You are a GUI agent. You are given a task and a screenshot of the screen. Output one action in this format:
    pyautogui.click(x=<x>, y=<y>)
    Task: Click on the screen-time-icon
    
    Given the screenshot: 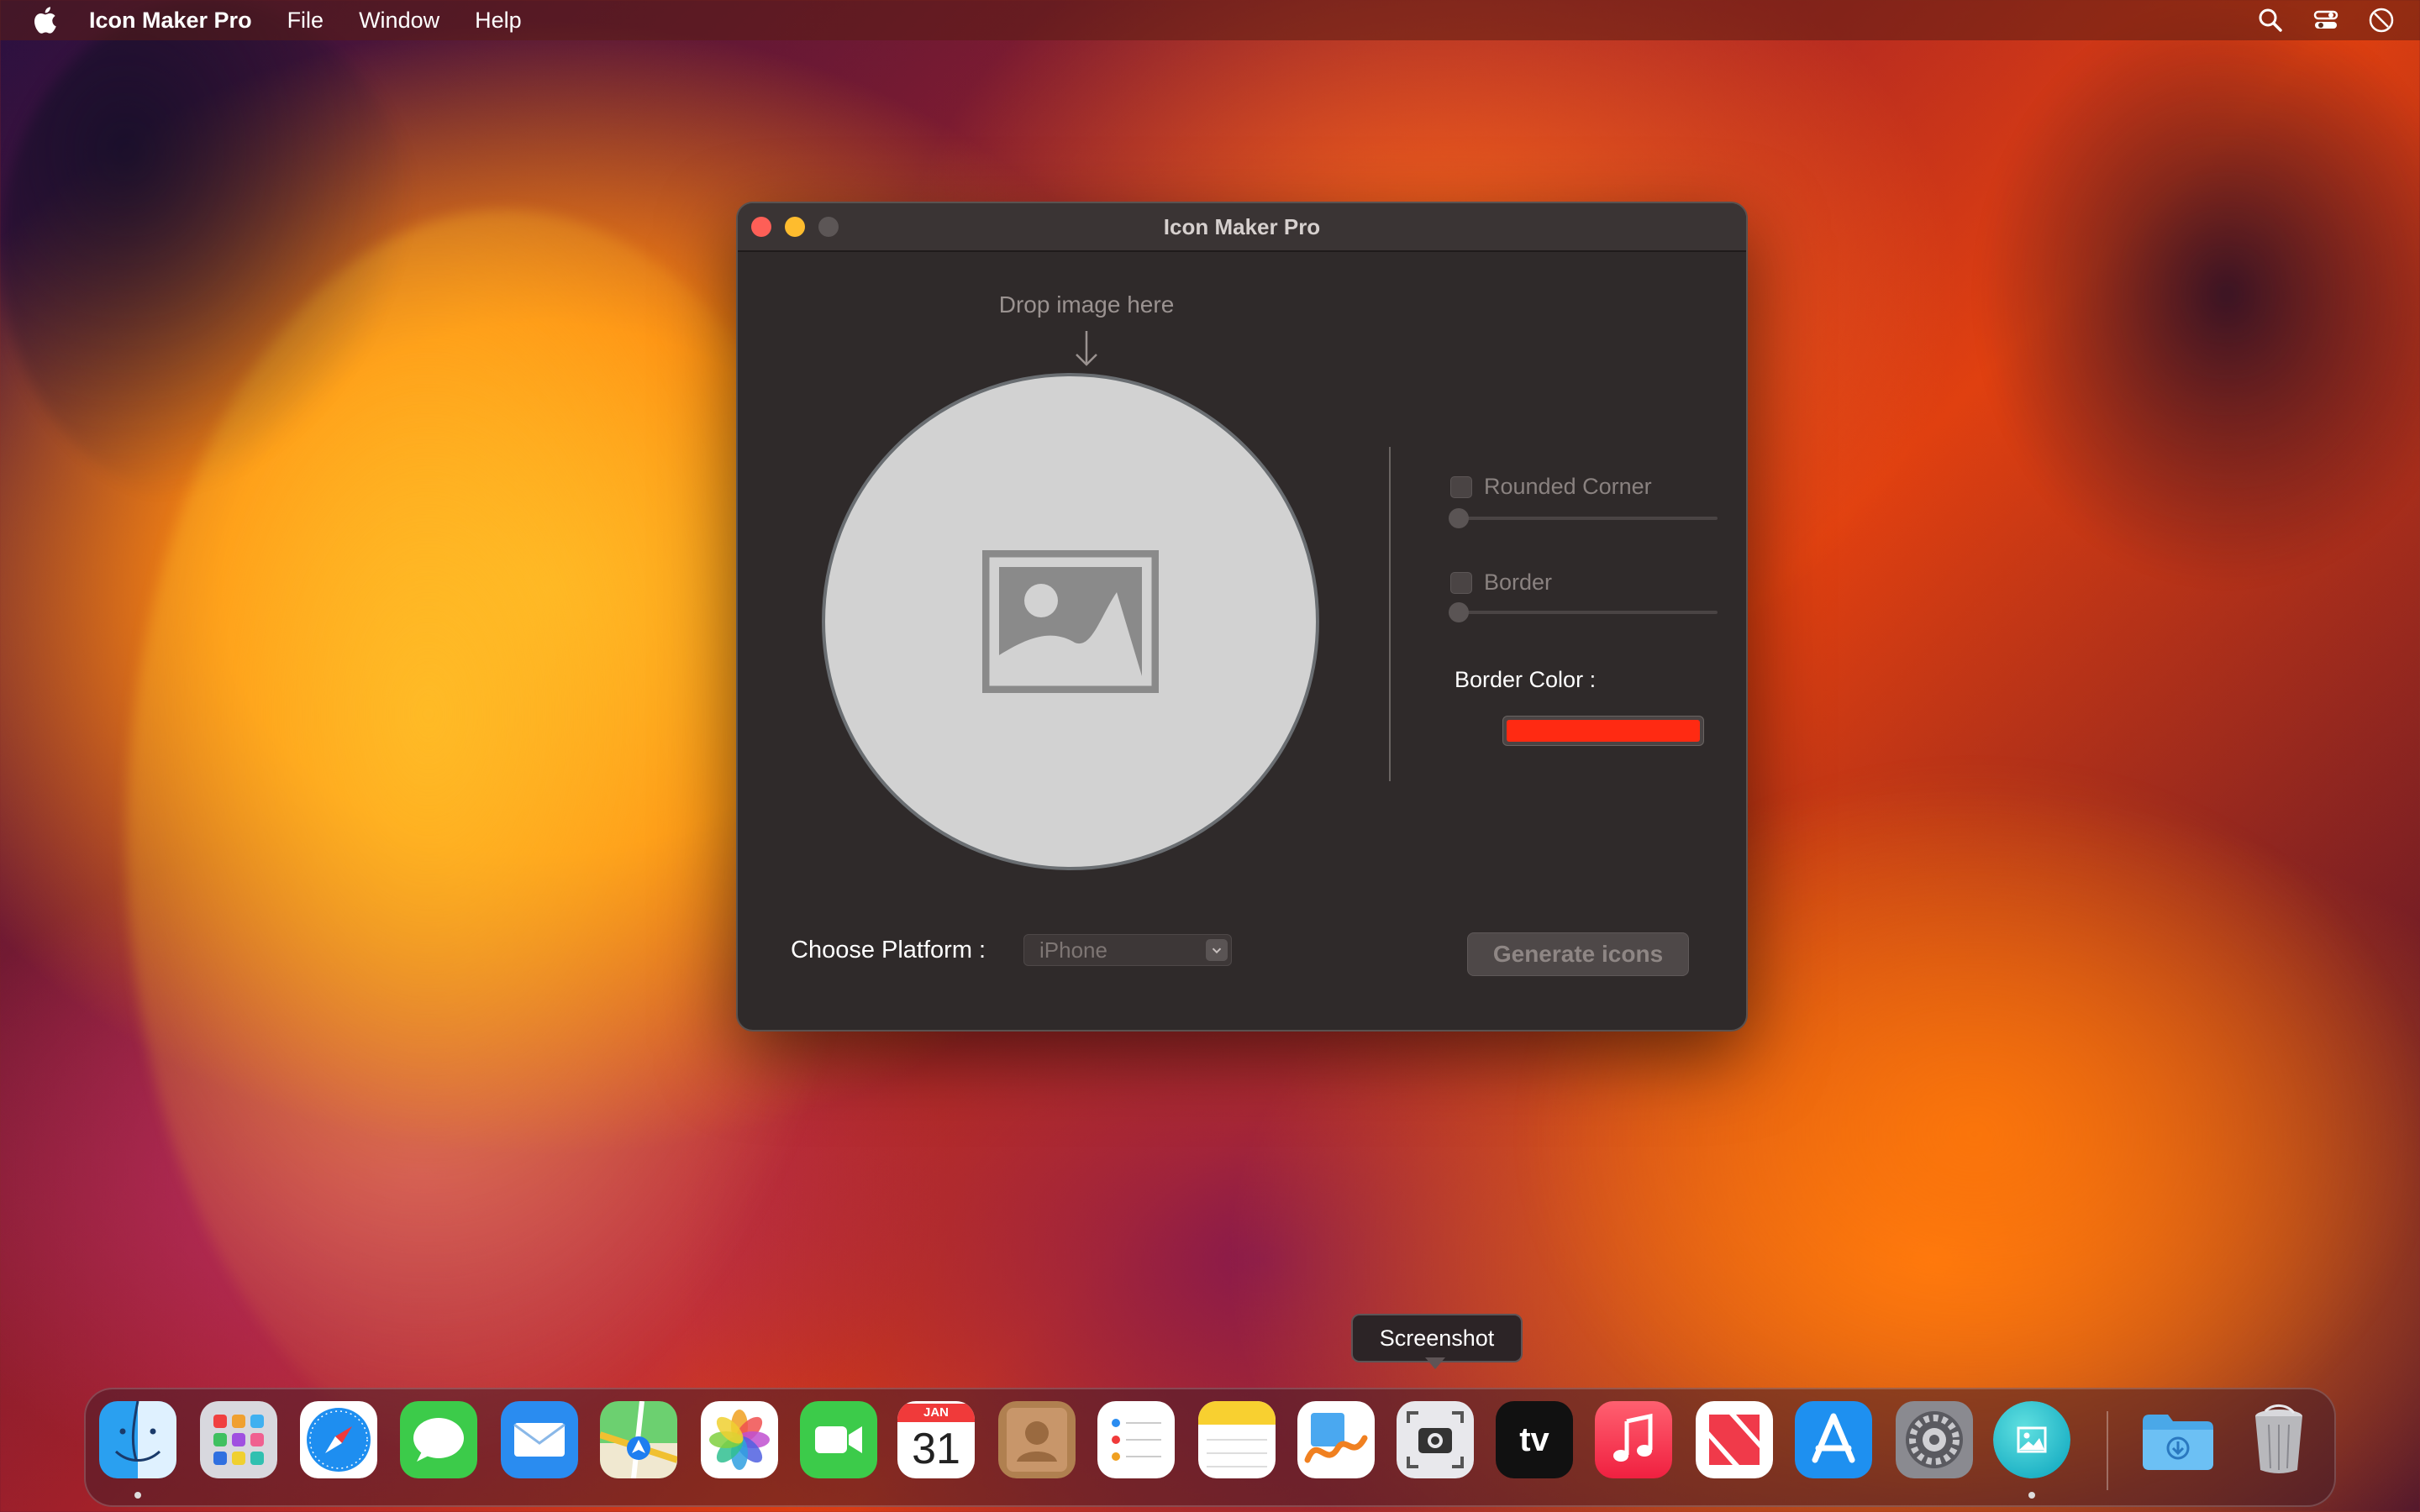 What is the action you would take?
    pyautogui.click(x=2382, y=20)
    